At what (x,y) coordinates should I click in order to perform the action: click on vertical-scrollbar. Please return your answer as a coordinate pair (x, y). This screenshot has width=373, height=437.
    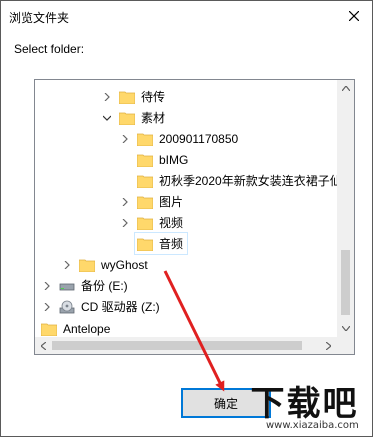
    Looking at the image, I should click on (345, 208).